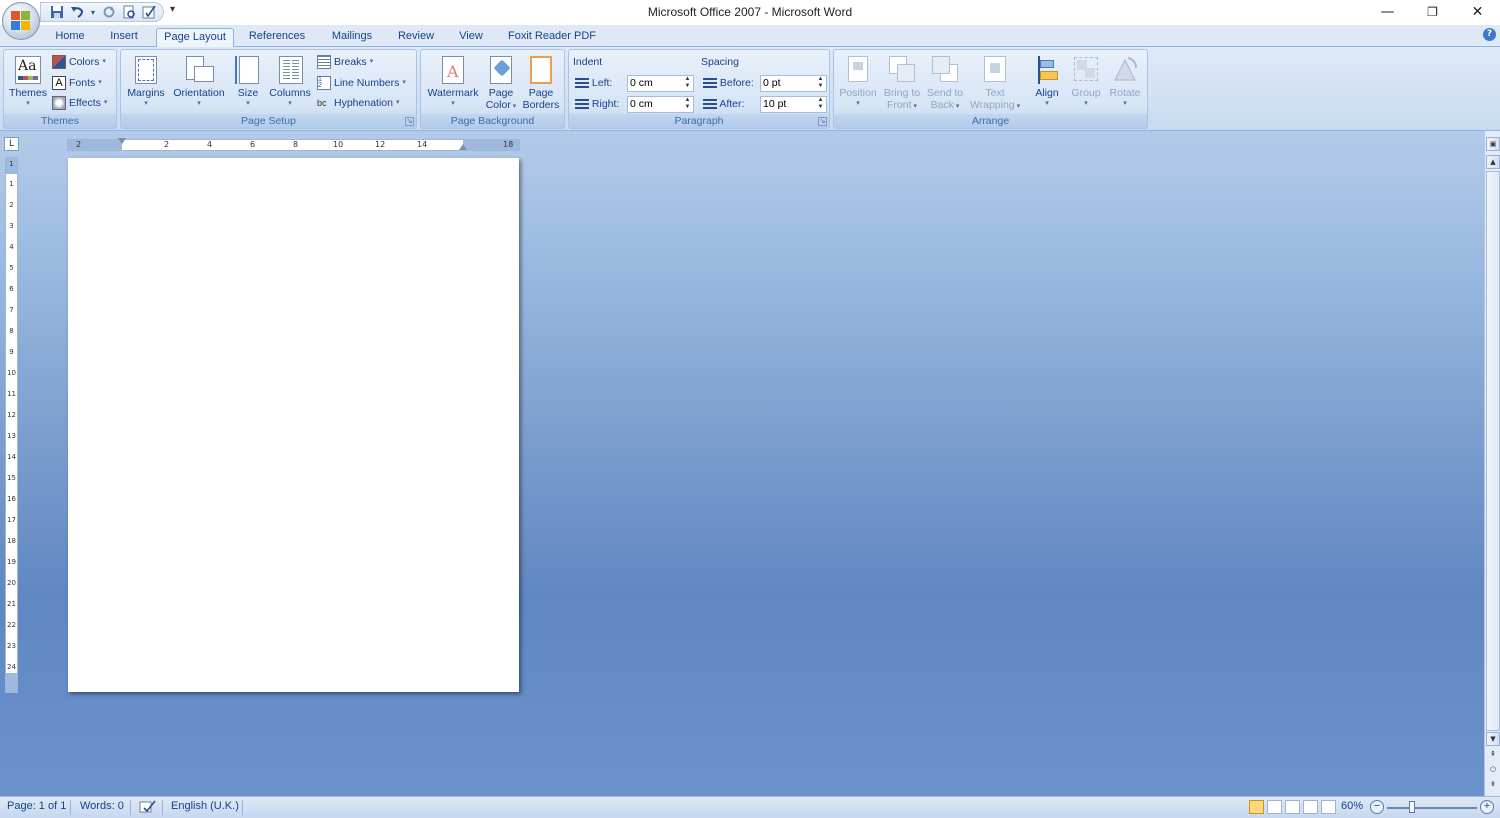  I want to click on page-color-icon, so click(501, 70).